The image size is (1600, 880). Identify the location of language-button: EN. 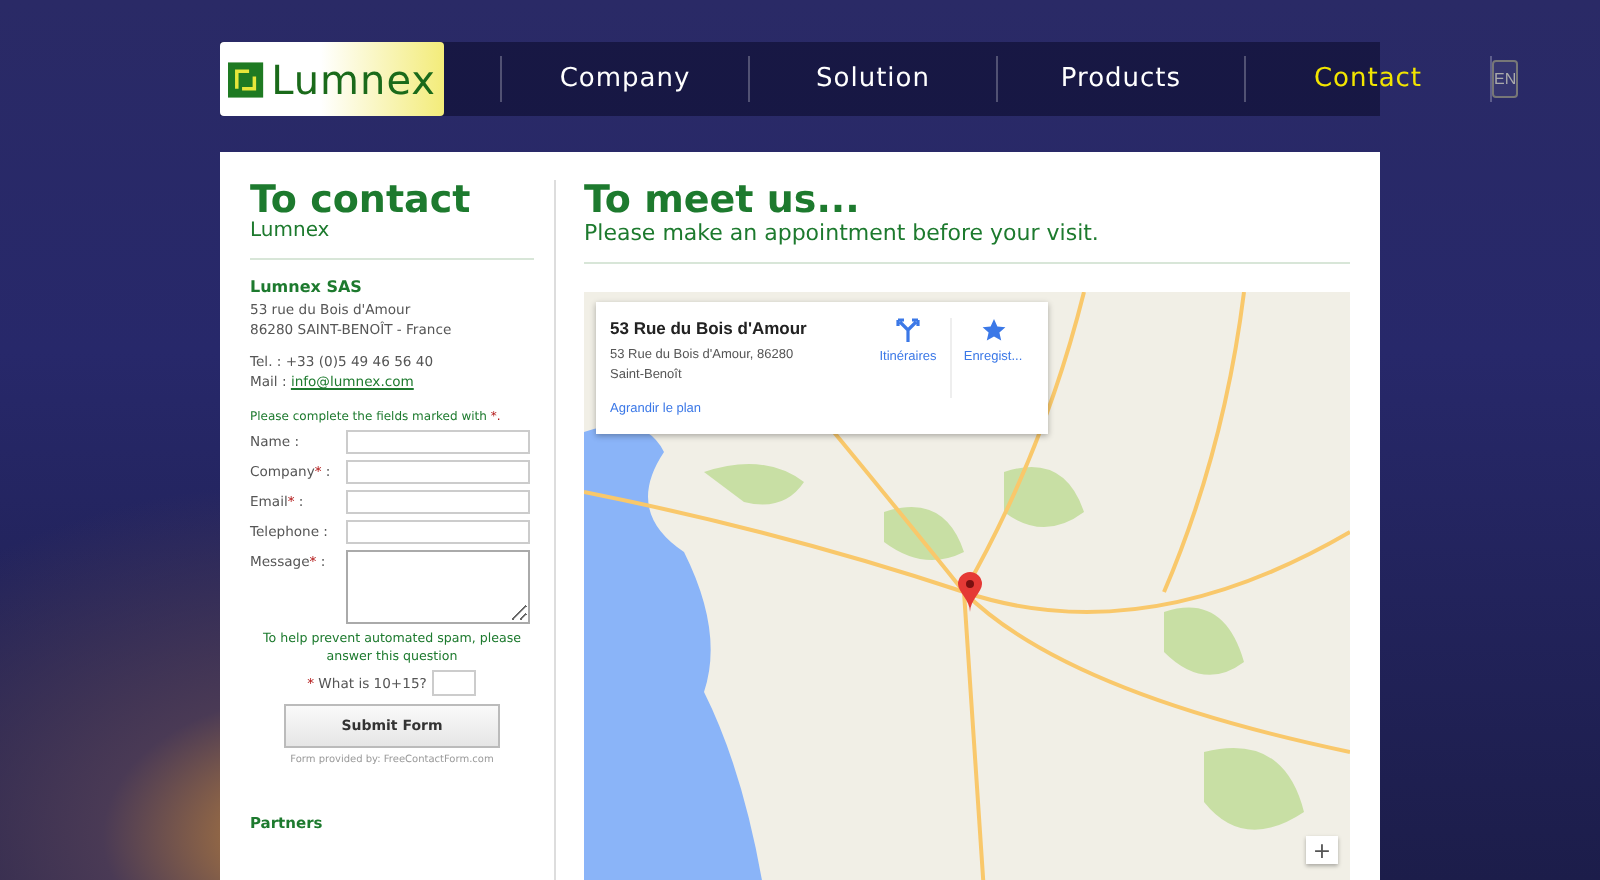
(1505, 79).